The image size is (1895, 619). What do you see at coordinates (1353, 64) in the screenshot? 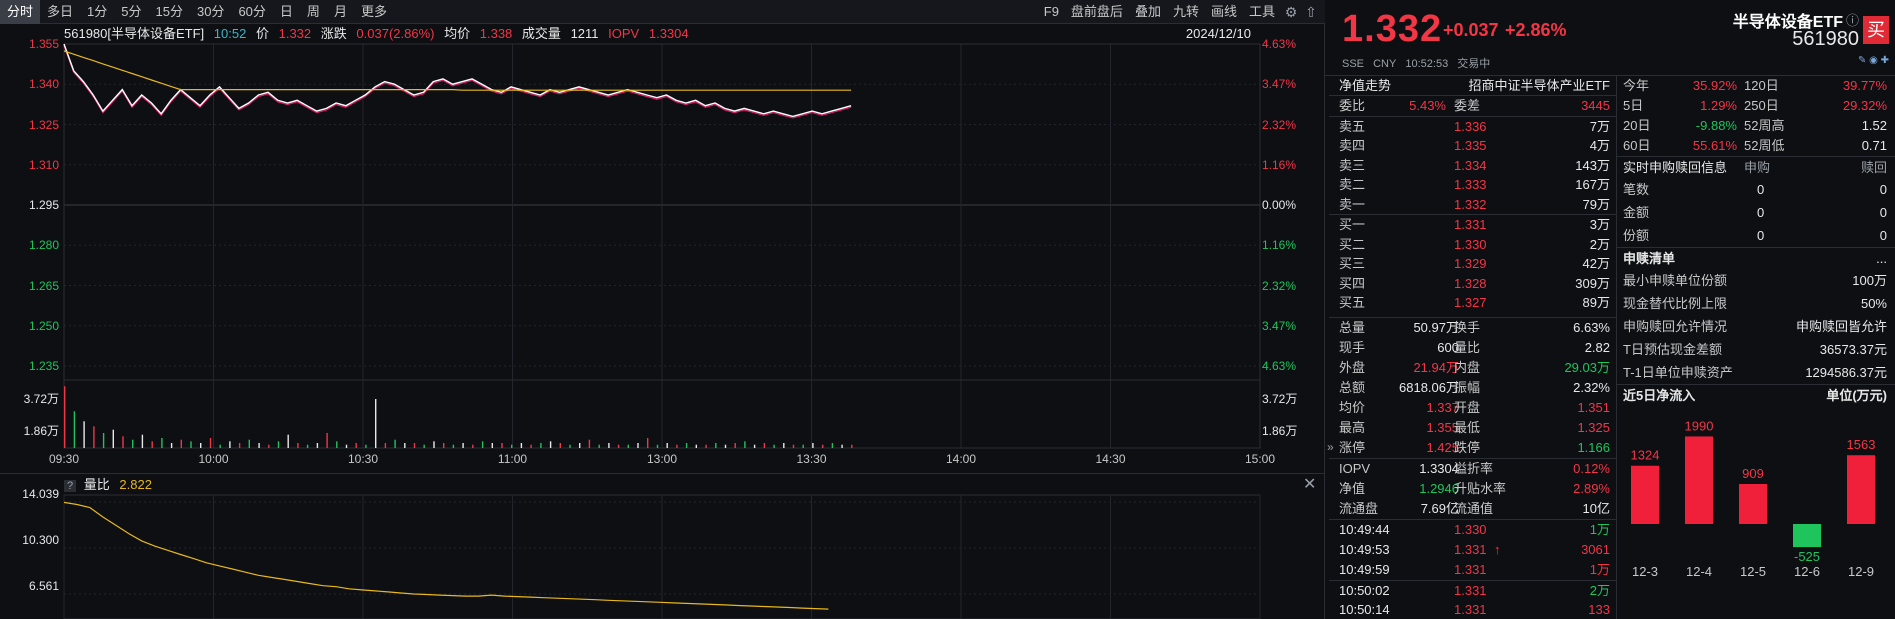
I see `exchange: SSE` at bounding box center [1353, 64].